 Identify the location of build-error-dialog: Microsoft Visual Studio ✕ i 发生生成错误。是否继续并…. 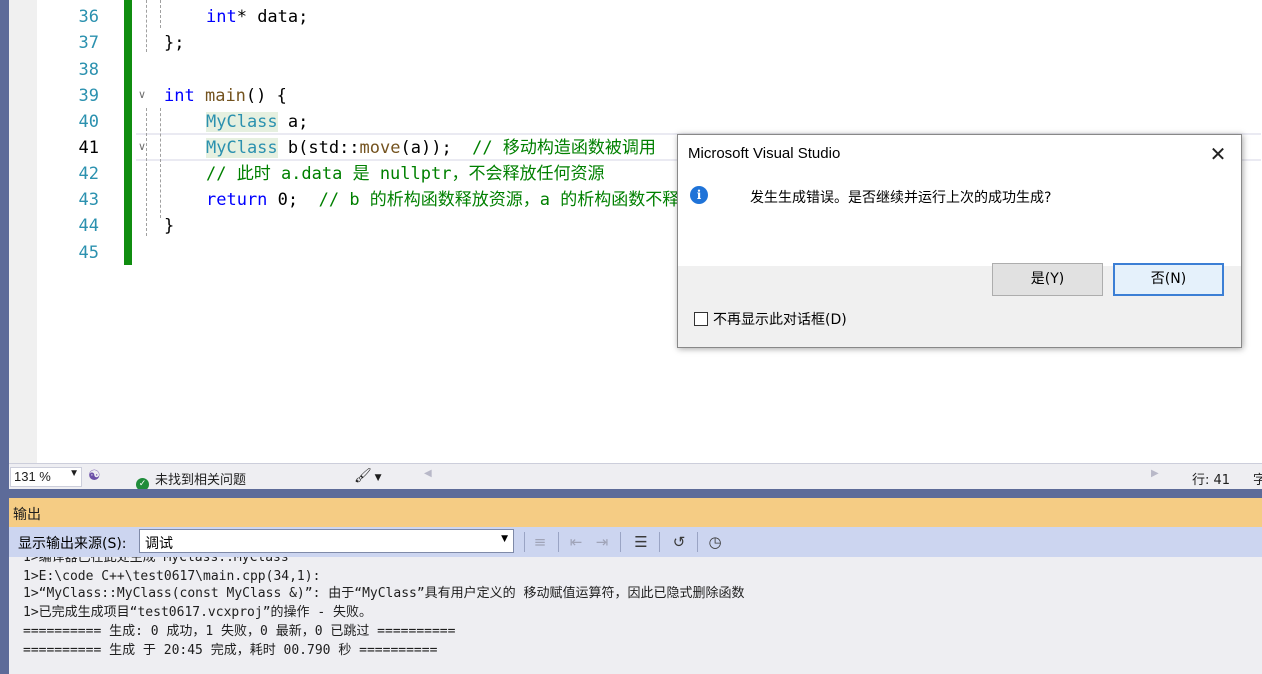
(959, 241).